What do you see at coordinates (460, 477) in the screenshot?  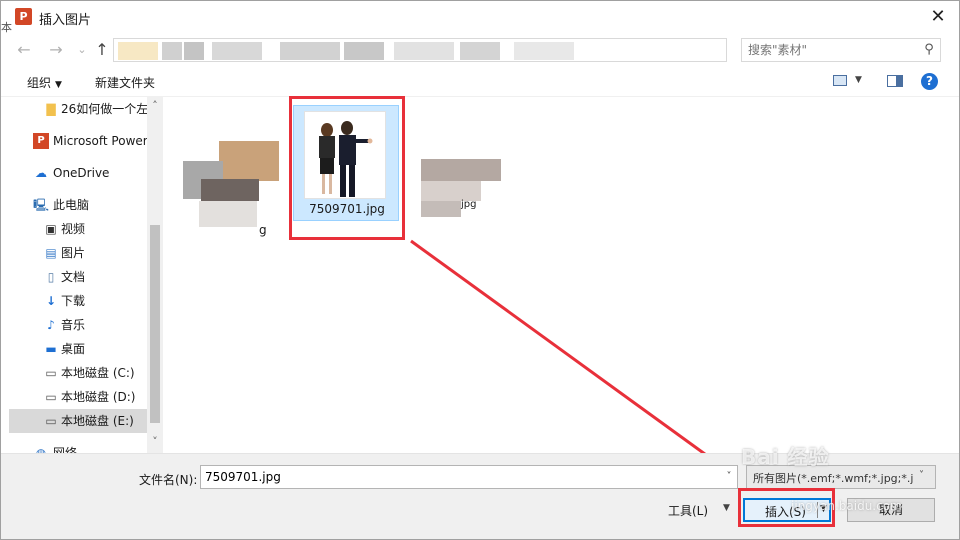 I see `filename-input` at bounding box center [460, 477].